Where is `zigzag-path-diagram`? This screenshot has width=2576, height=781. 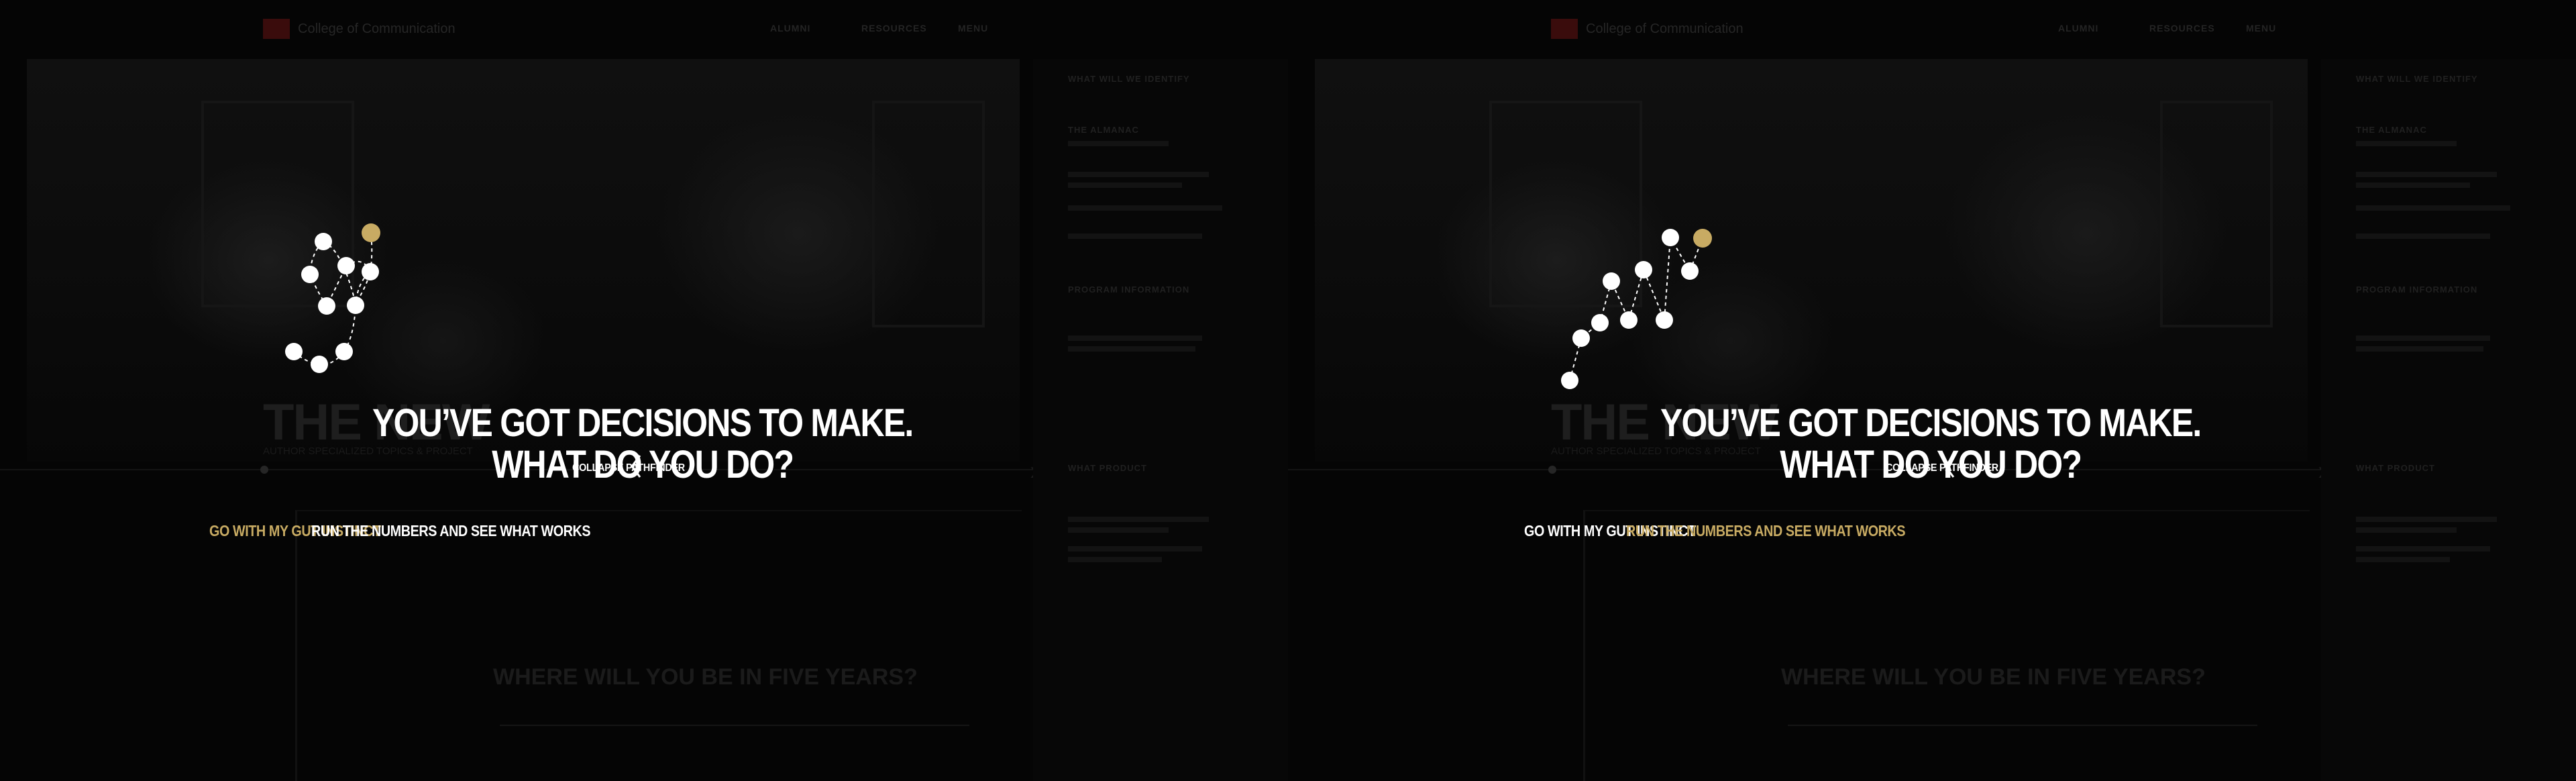 zigzag-path-diagram is located at coordinates (1636, 309).